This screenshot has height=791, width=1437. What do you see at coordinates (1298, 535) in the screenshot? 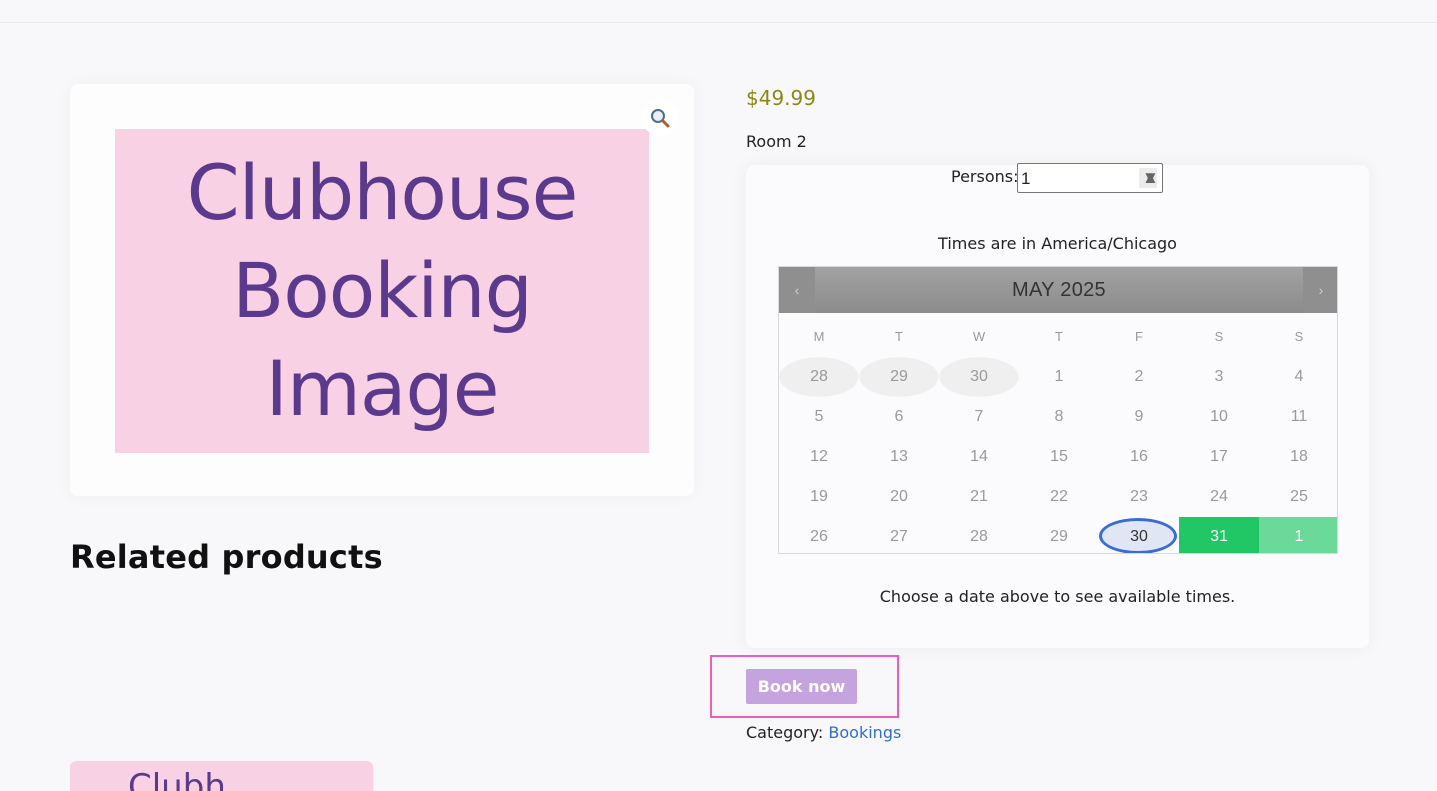
I see `day-cell-available: 1` at bounding box center [1298, 535].